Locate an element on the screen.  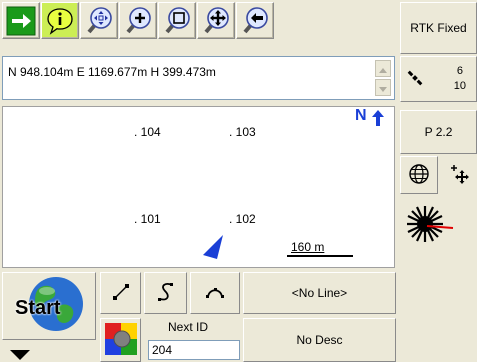
zoom-window-button is located at coordinates (177, 20).